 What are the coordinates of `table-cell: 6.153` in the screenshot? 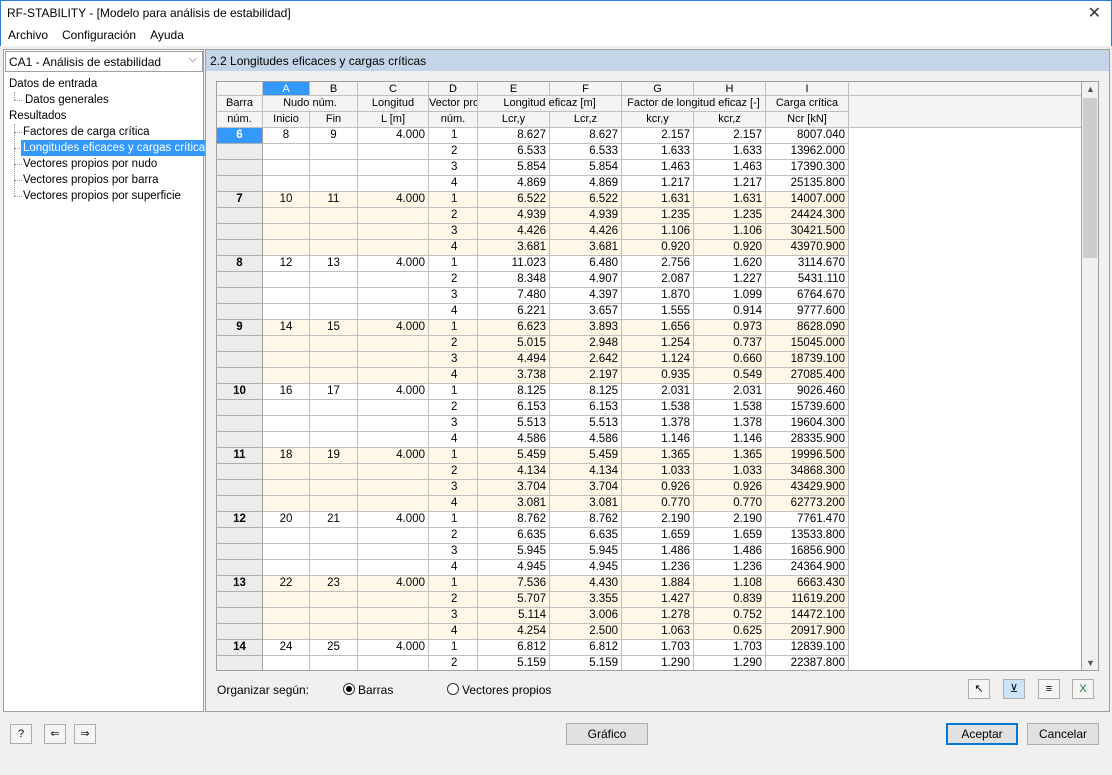 It's located at (514, 408).